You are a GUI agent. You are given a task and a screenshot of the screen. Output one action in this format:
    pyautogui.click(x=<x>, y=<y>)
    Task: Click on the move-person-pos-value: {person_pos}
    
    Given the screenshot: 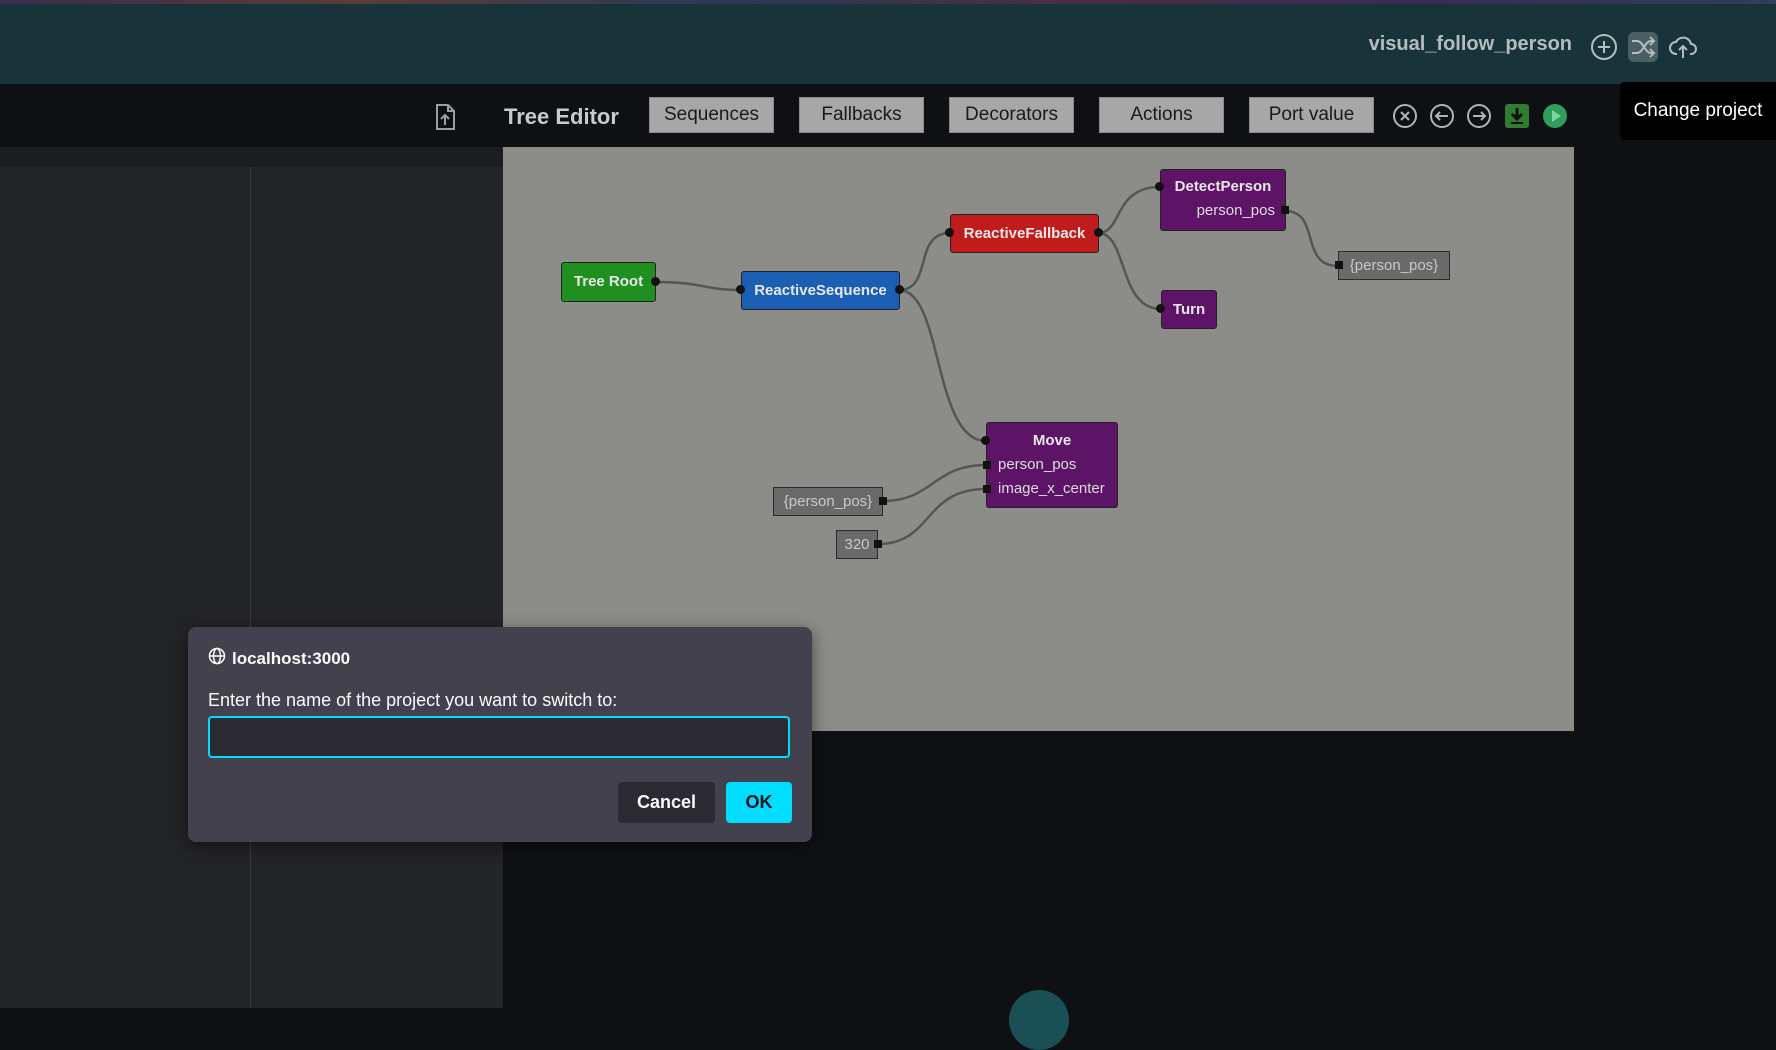 What is the action you would take?
    pyautogui.click(x=828, y=501)
    